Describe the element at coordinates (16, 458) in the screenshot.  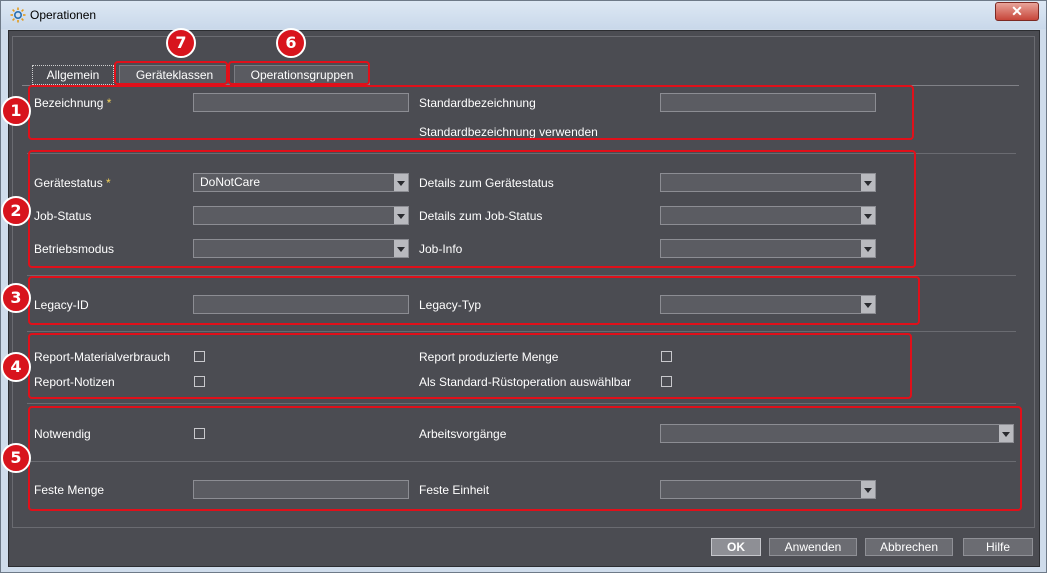
I see `annotation-badge-5: 5` at that location.